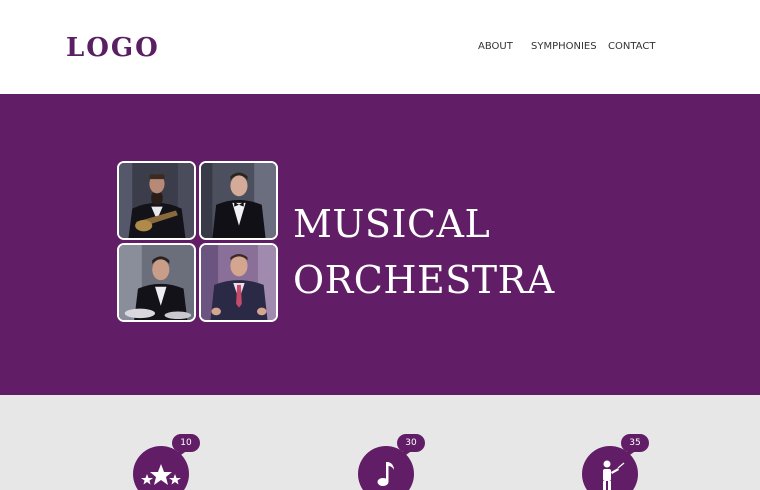 This screenshot has height=490, width=760. What do you see at coordinates (483, 252) in the screenshot?
I see `hero-title: MUSICAL ORCHESTRA` at bounding box center [483, 252].